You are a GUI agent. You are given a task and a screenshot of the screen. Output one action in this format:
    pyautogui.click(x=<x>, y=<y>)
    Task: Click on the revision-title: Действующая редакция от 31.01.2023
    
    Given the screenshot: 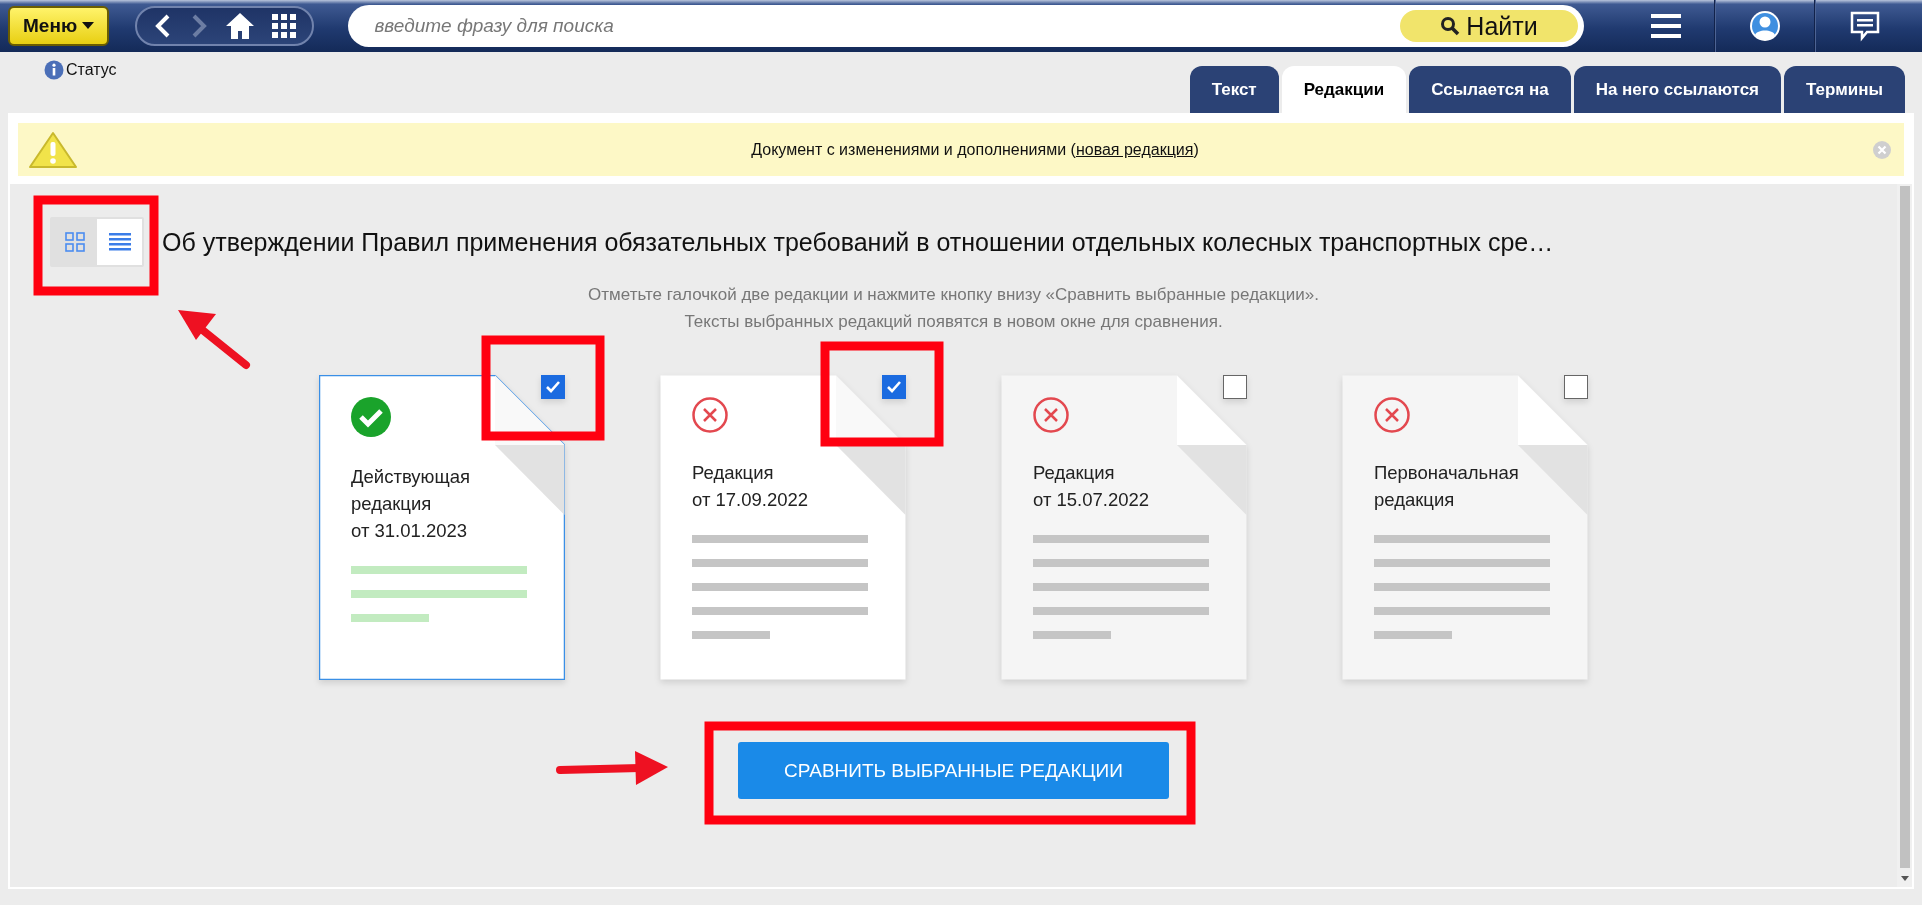 What is the action you would take?
    pyautogui.click(x=411, y=504)
    